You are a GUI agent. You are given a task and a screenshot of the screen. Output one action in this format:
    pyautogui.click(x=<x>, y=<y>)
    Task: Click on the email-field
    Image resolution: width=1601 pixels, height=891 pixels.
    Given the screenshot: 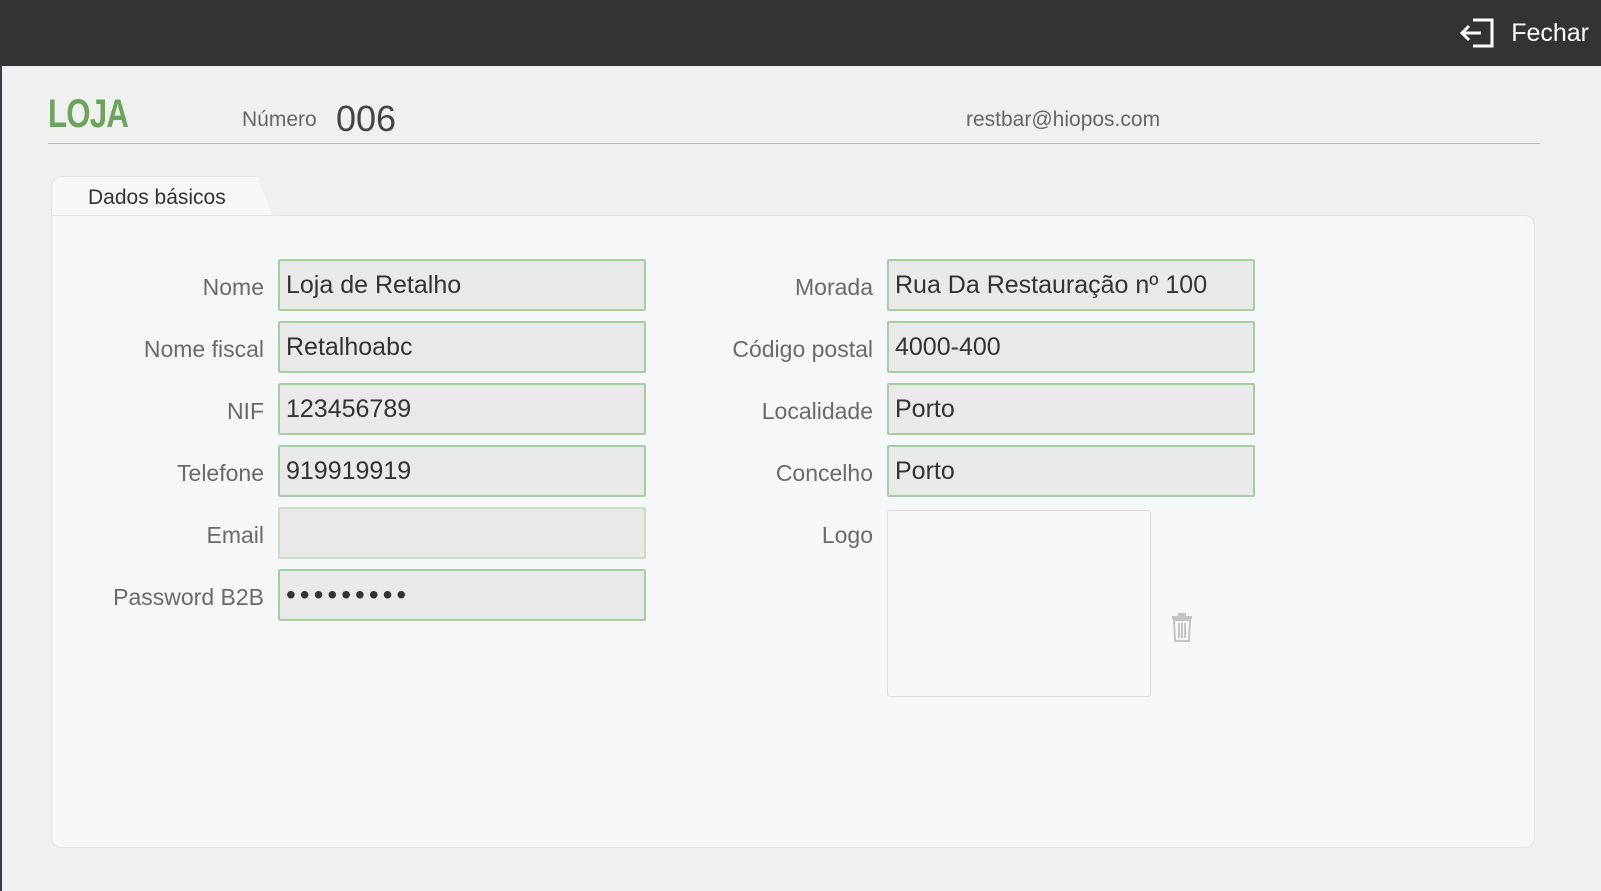 What is the action you would take?
    pyautogui.click(x=462, y=533)
    